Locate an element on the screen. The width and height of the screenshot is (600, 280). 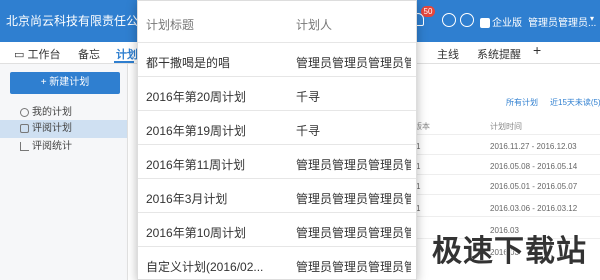
table-cell-time: 2016.11.27 - 2016.12.03 is located at coordinates (533, 146).